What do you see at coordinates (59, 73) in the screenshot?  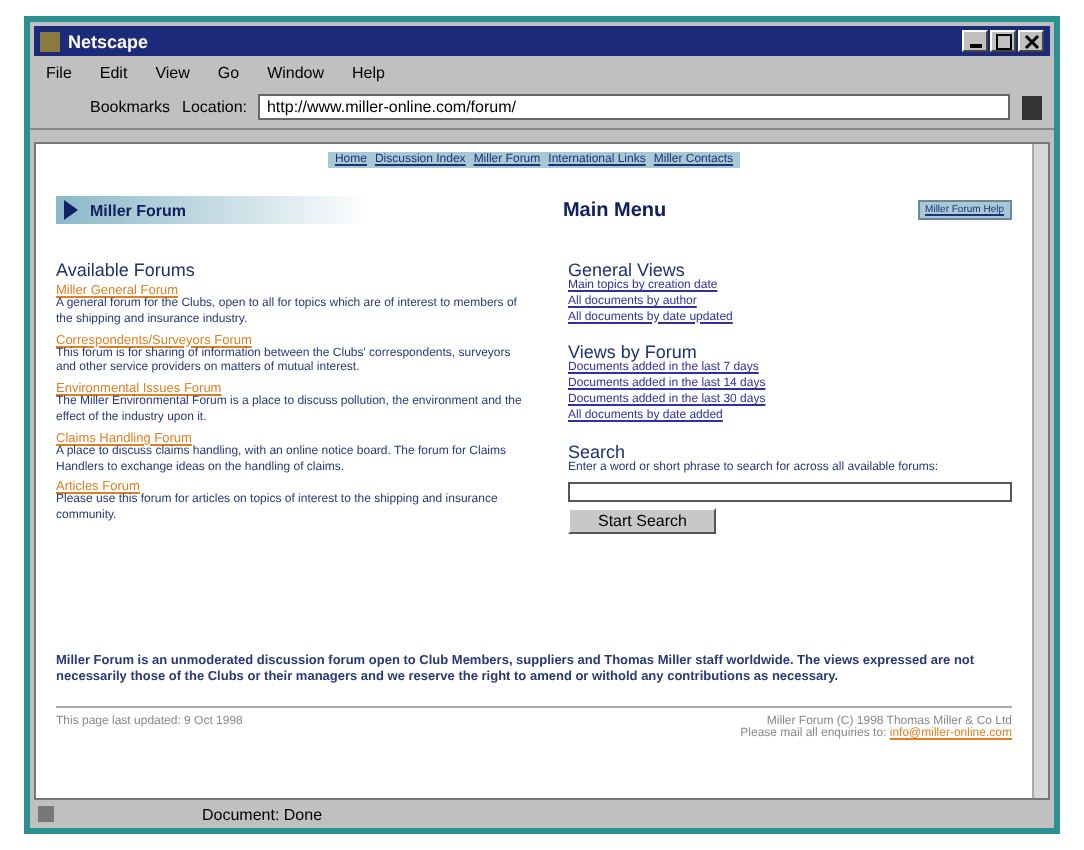 I see `menu-item: File` at bounding box center [59, 73].